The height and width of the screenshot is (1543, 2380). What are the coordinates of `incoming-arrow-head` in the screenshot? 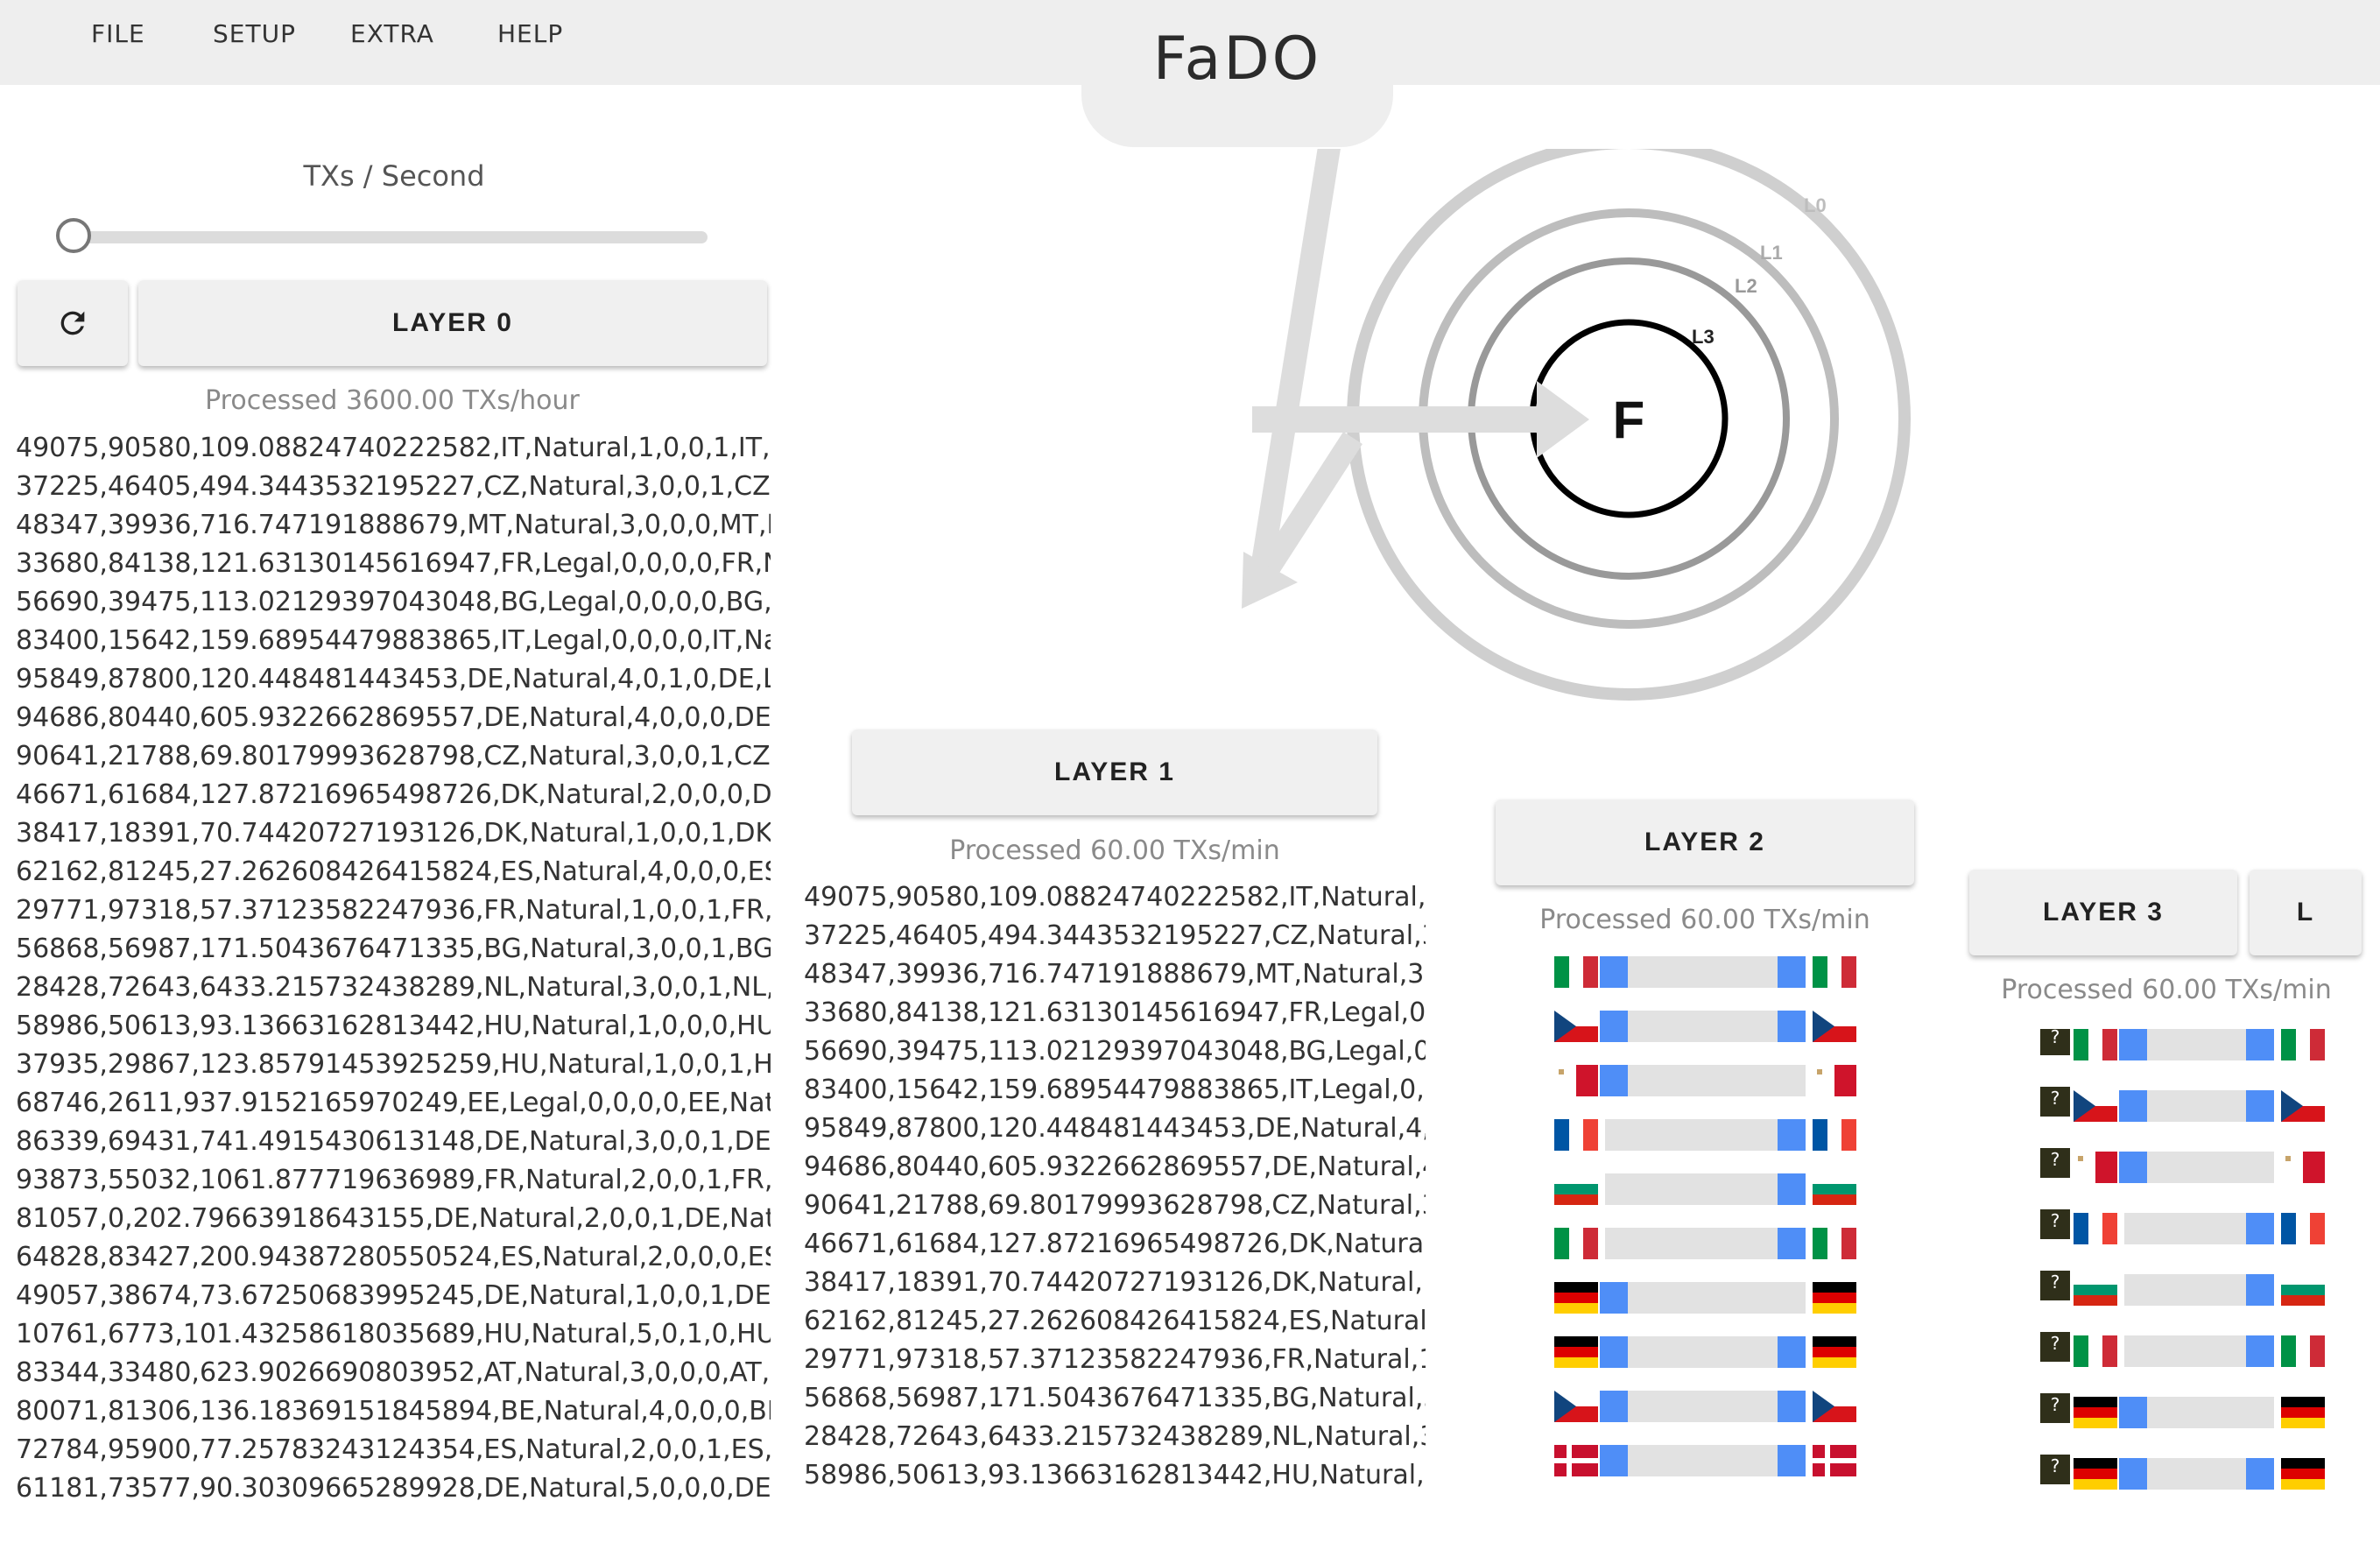 It's located at (1563, 419).